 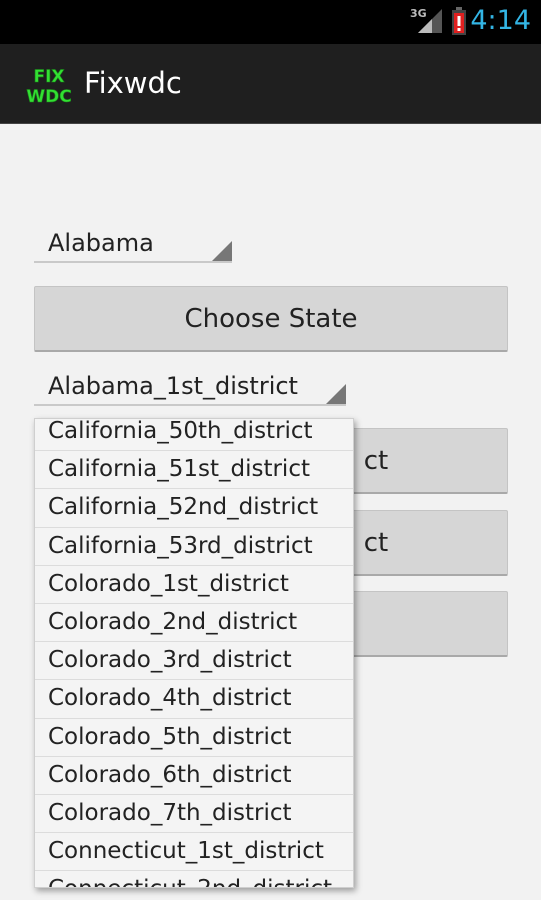 I want to click on district-option: Colorado_3rd_district, so click(x=194, y=661).